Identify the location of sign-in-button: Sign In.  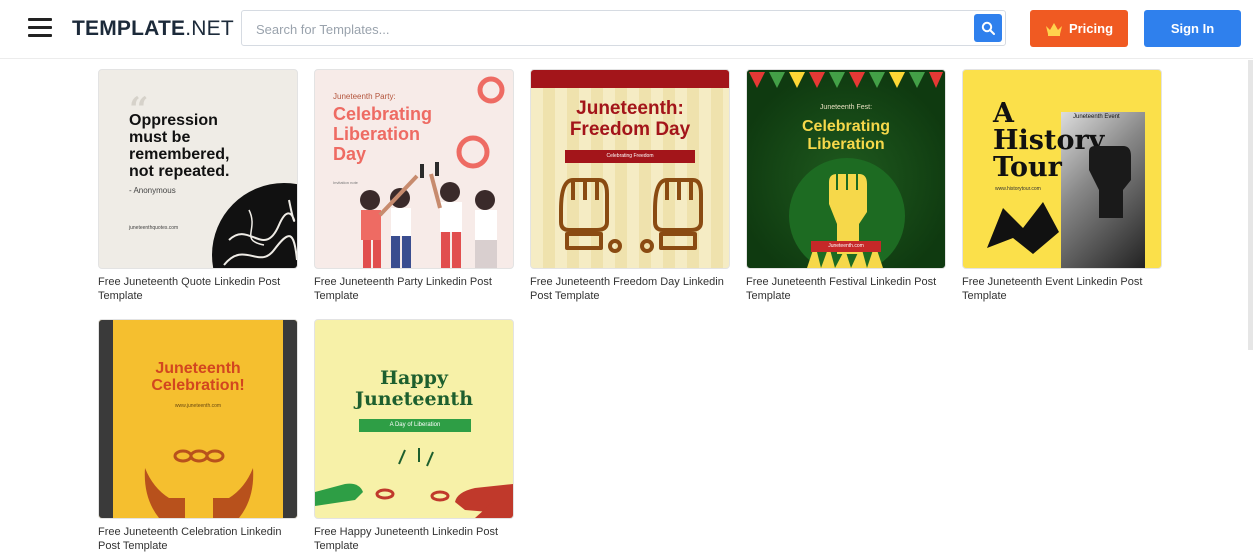
(1192, 28).